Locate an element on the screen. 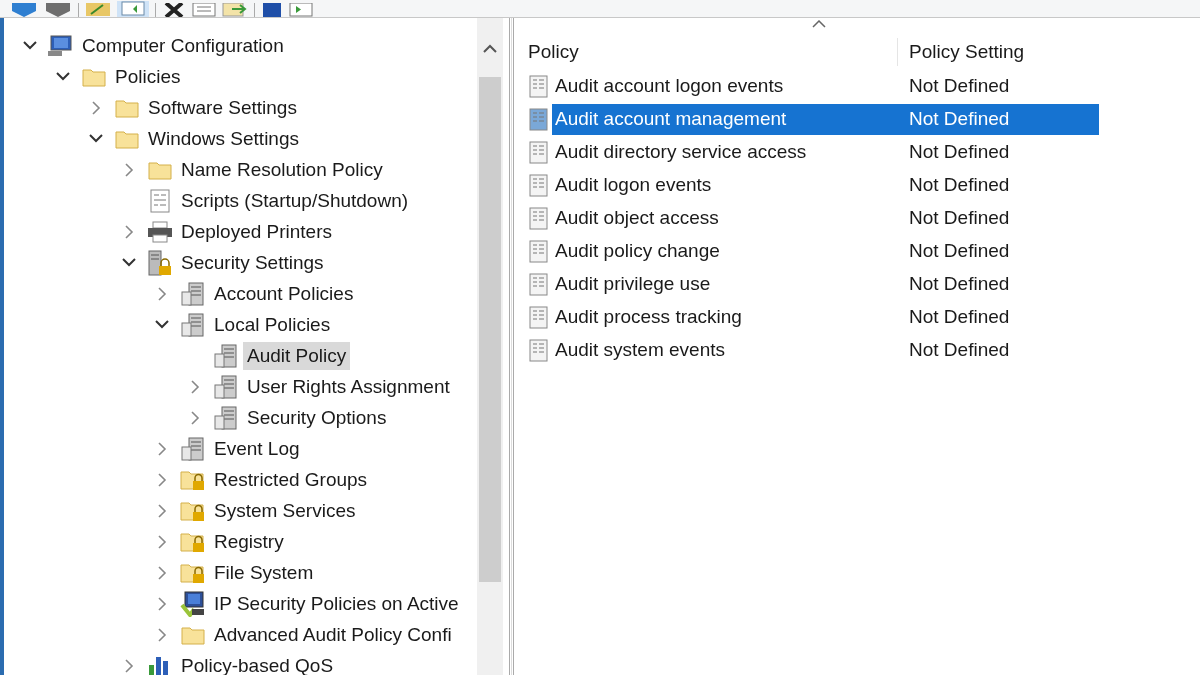  printer-icon is located at coordinates (160, 231).